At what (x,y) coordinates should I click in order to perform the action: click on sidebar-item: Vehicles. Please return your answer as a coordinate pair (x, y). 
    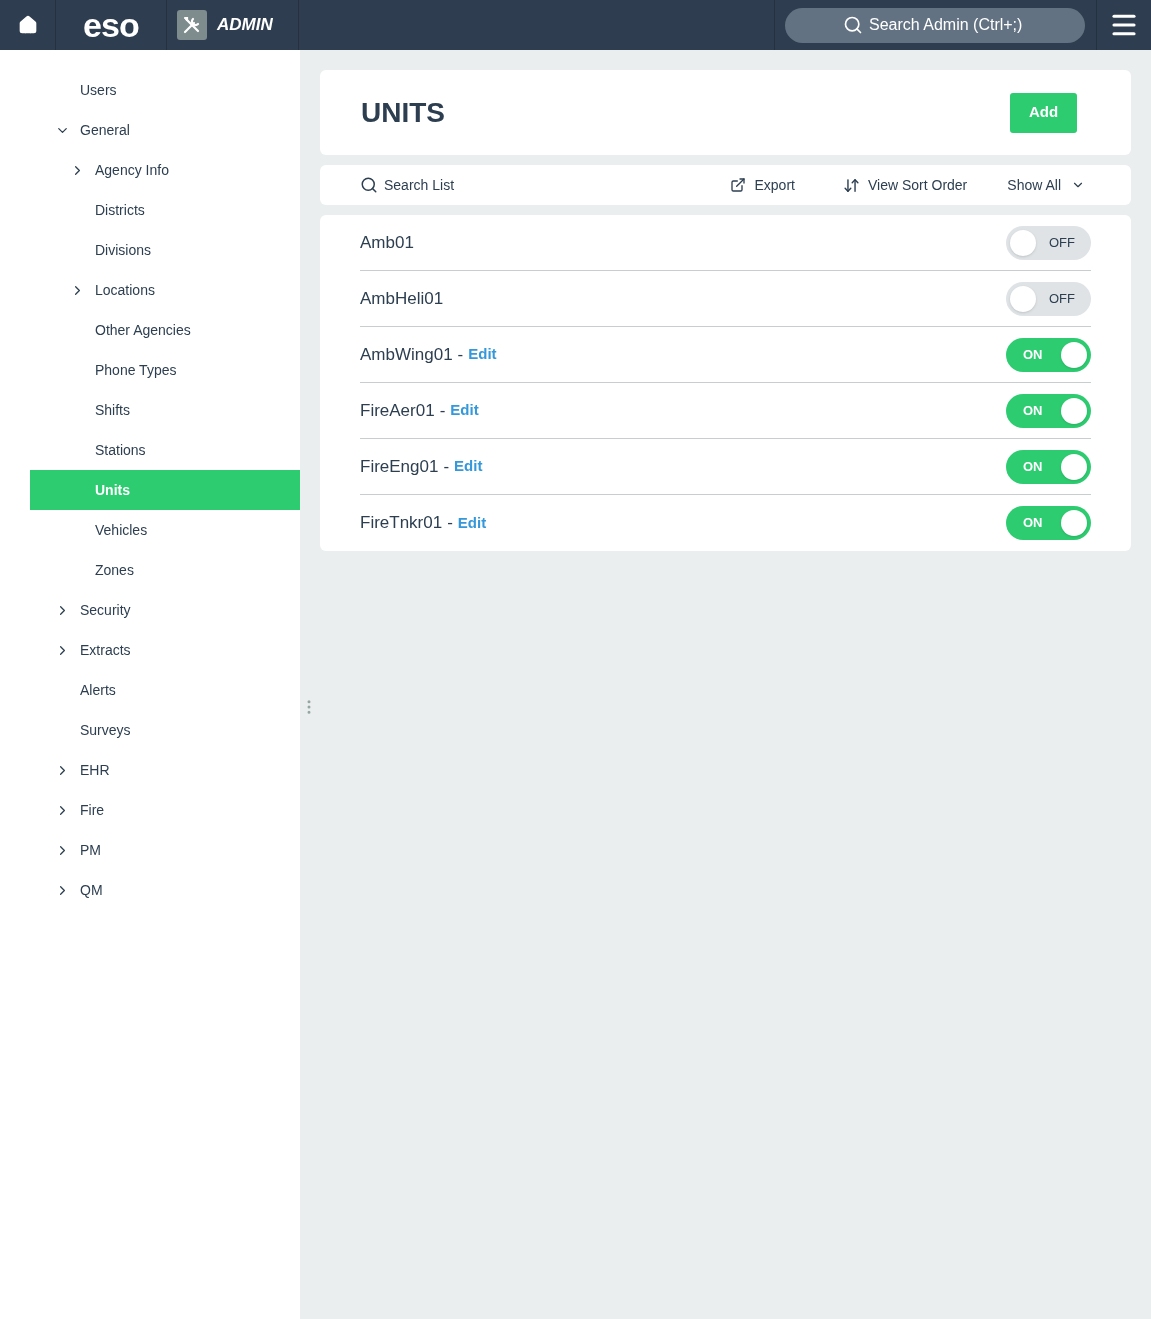
    Looking at the image, I should click on (165, 530).